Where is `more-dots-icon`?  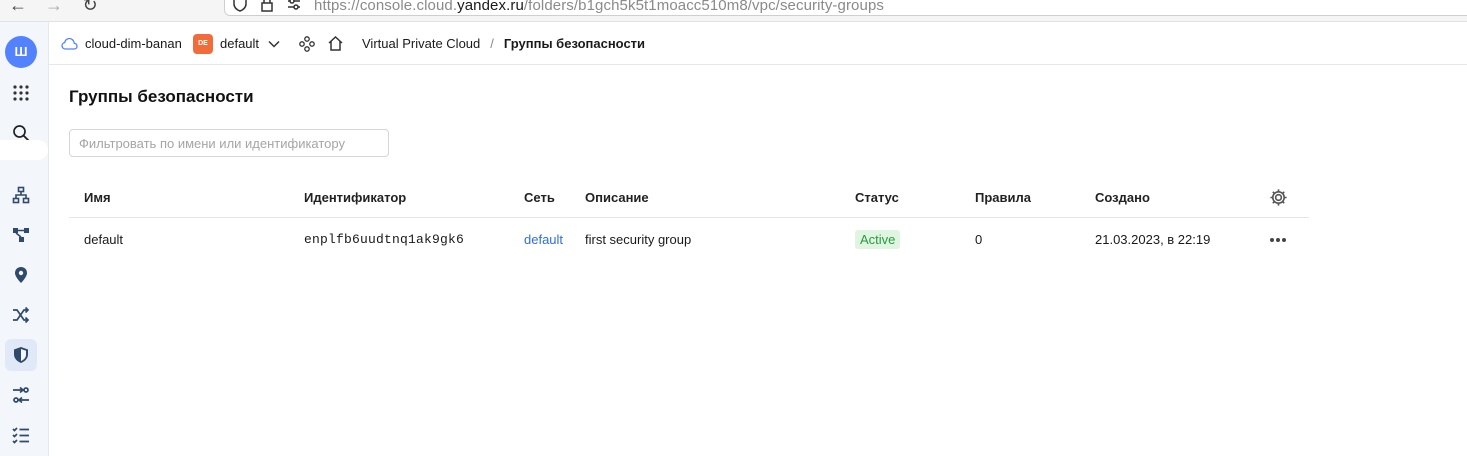 more-dots-icon is located at coordinates (1278, 239).